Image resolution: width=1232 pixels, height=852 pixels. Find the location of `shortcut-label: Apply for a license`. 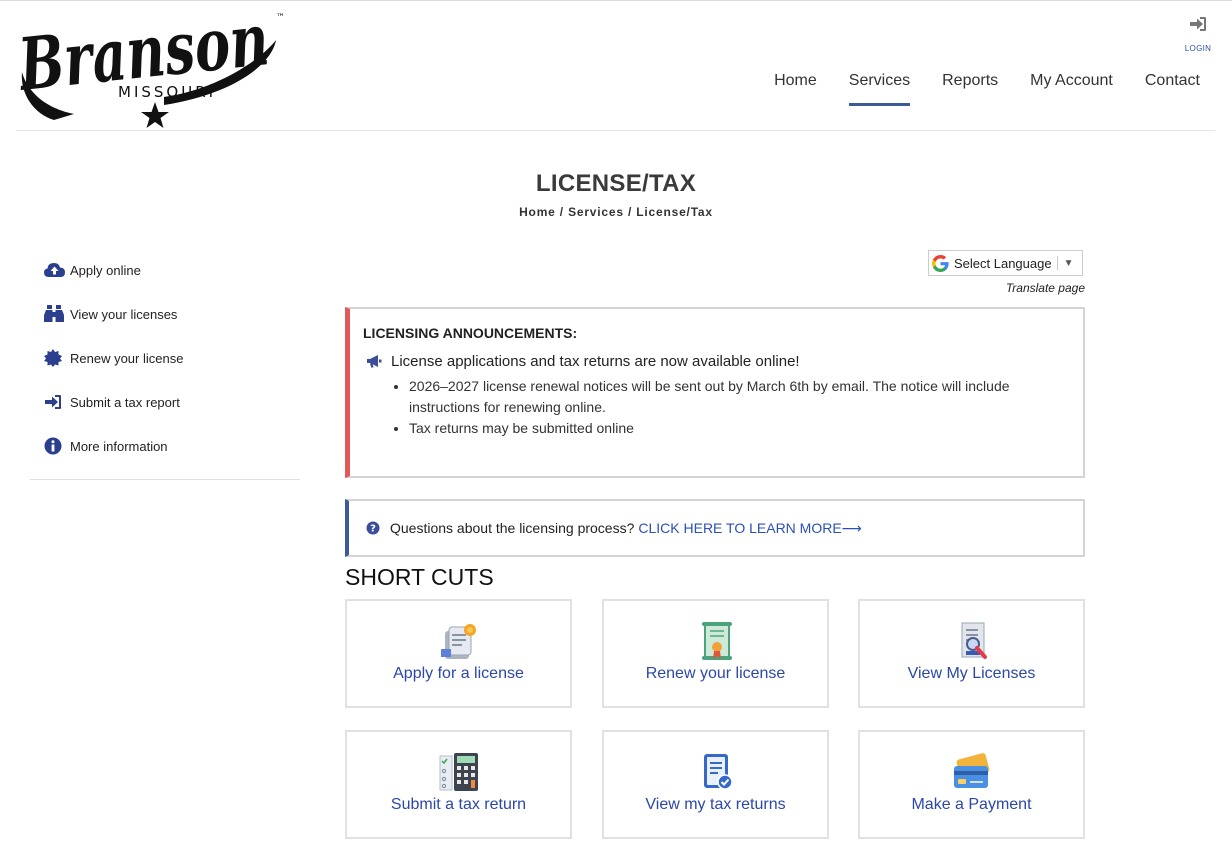

shortcut-label: Apply for a license is located at coordinates (458, 673).